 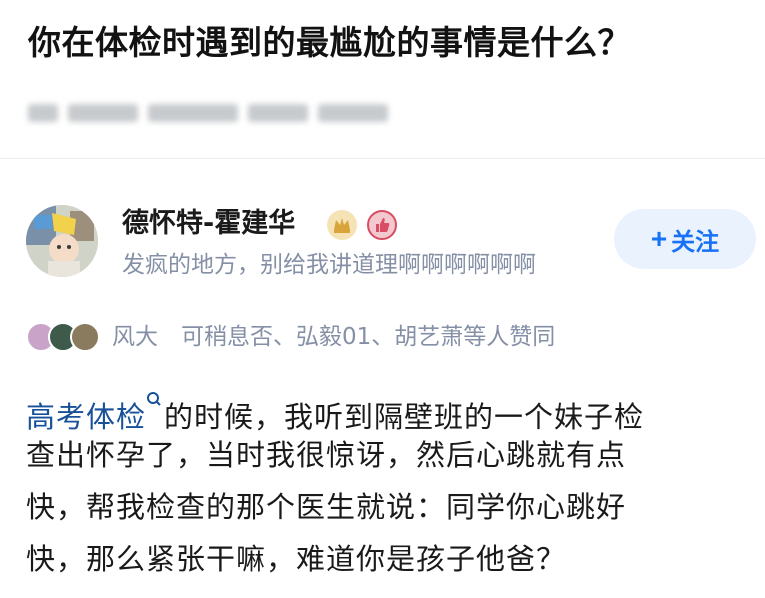 What do you see at coordinates (391, 243) in the screenshot?
I see `author-card: 德怀特-霍建华 发疯的地方，别给我讲道理啊啊啊啊啊啊 + 关注` at bounding box center [391, 243].